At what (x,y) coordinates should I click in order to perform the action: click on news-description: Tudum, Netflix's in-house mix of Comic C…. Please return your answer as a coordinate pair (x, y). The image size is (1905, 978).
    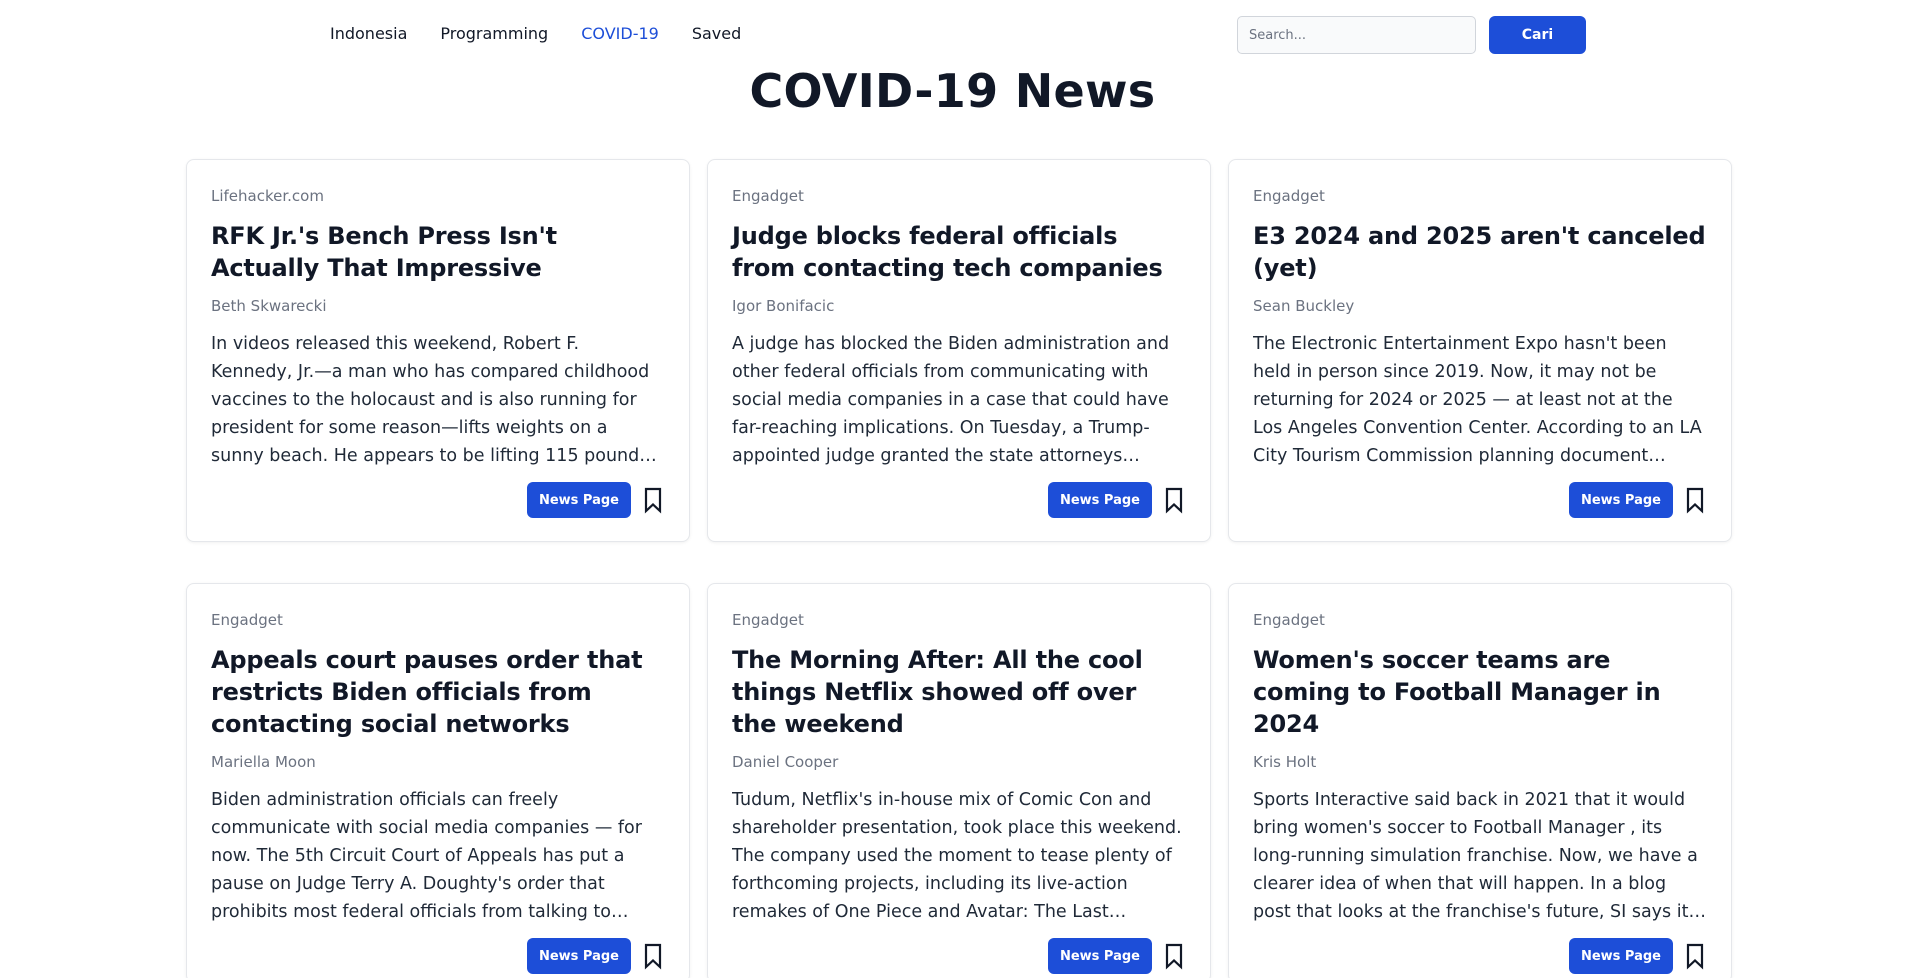
    Looking at the image, I should click on (957, 856).